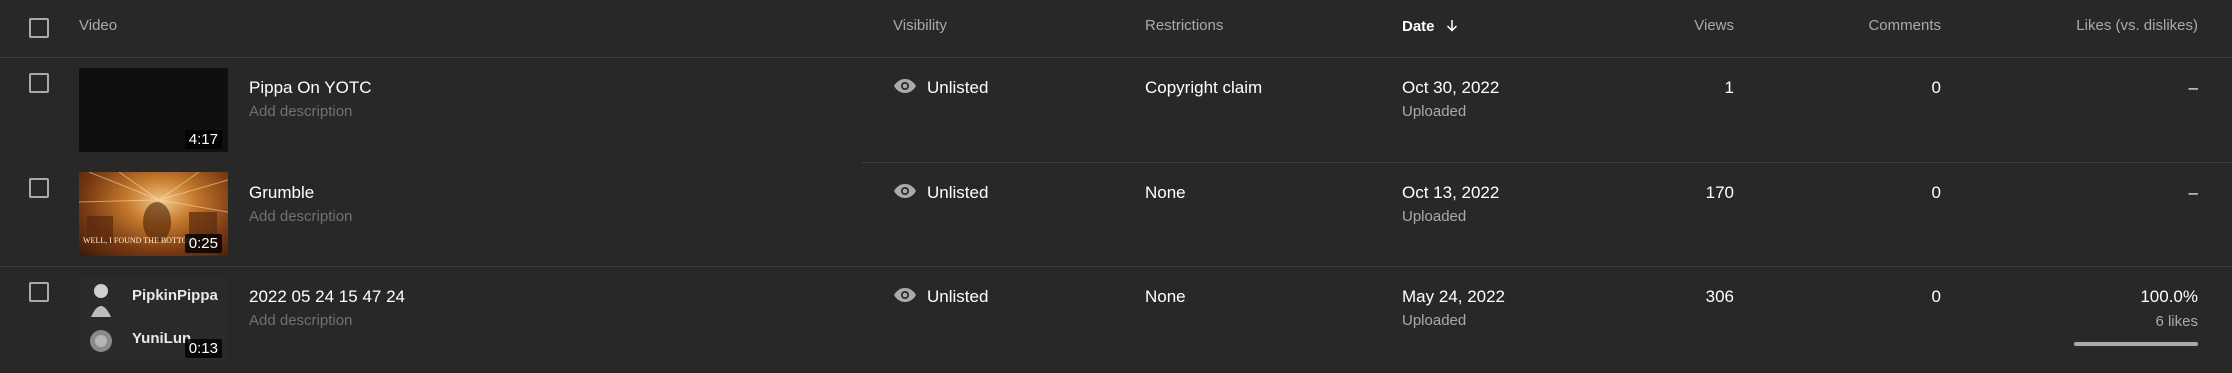  I want to click on date-header-label: Date, so click(1418, 26).